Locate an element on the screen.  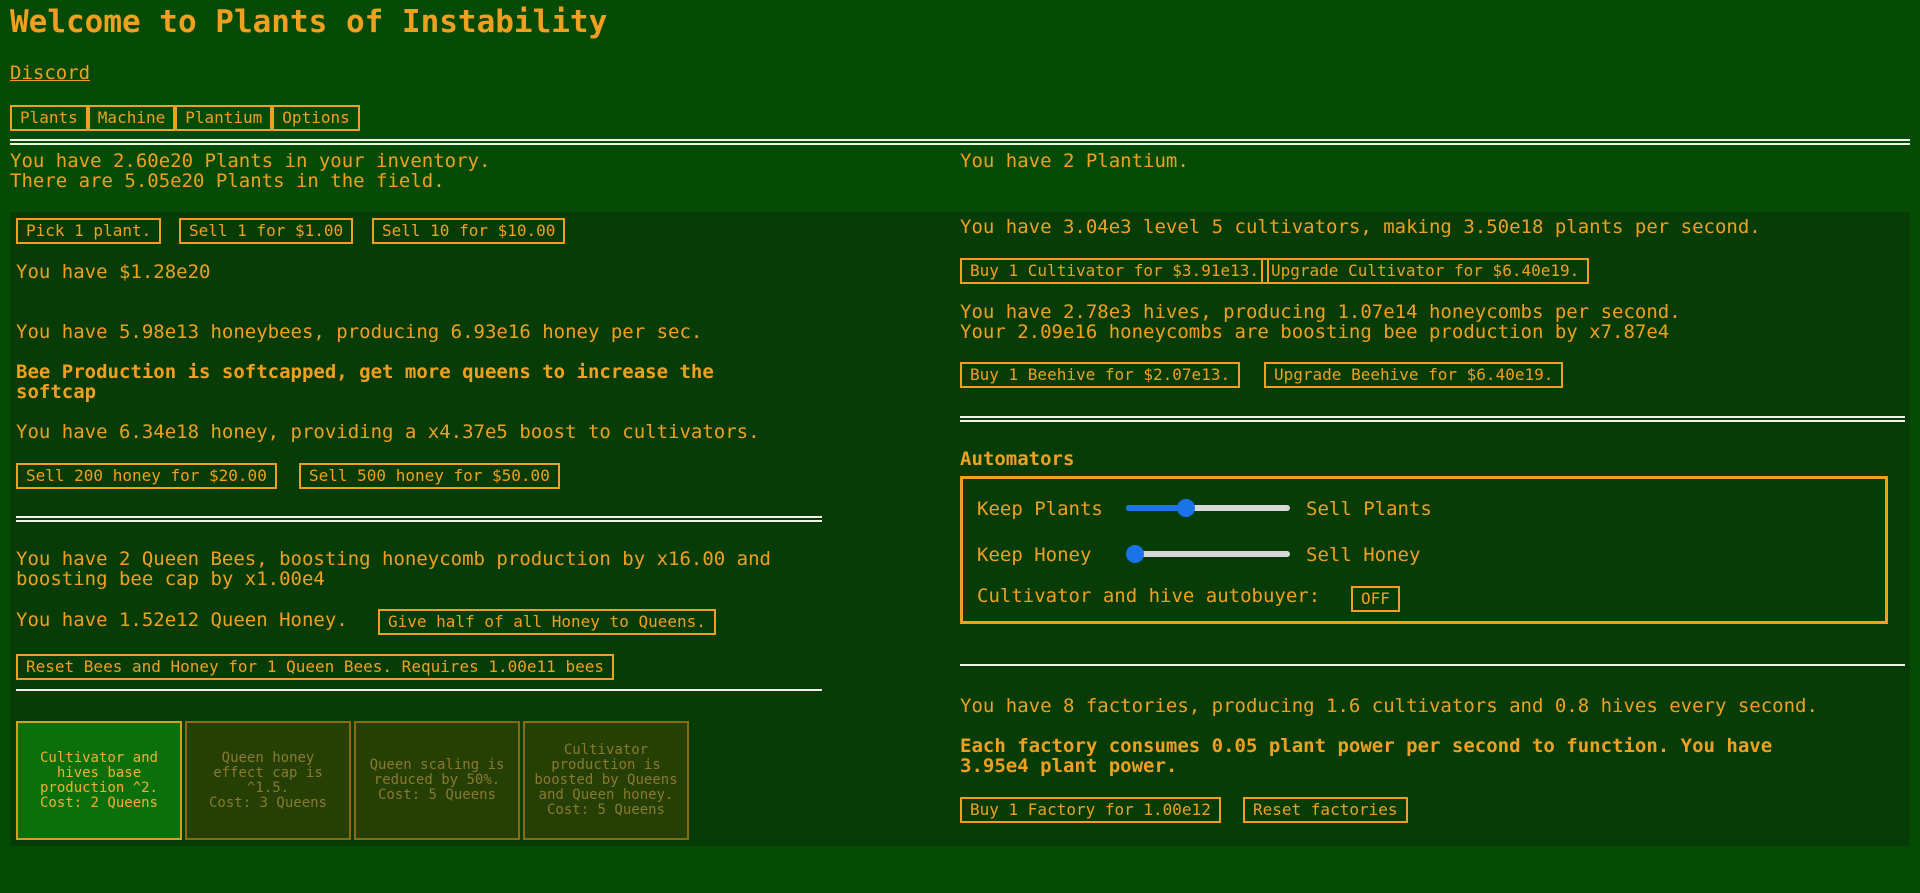
tab-plants: Plants is located at coordinates (49, 118).